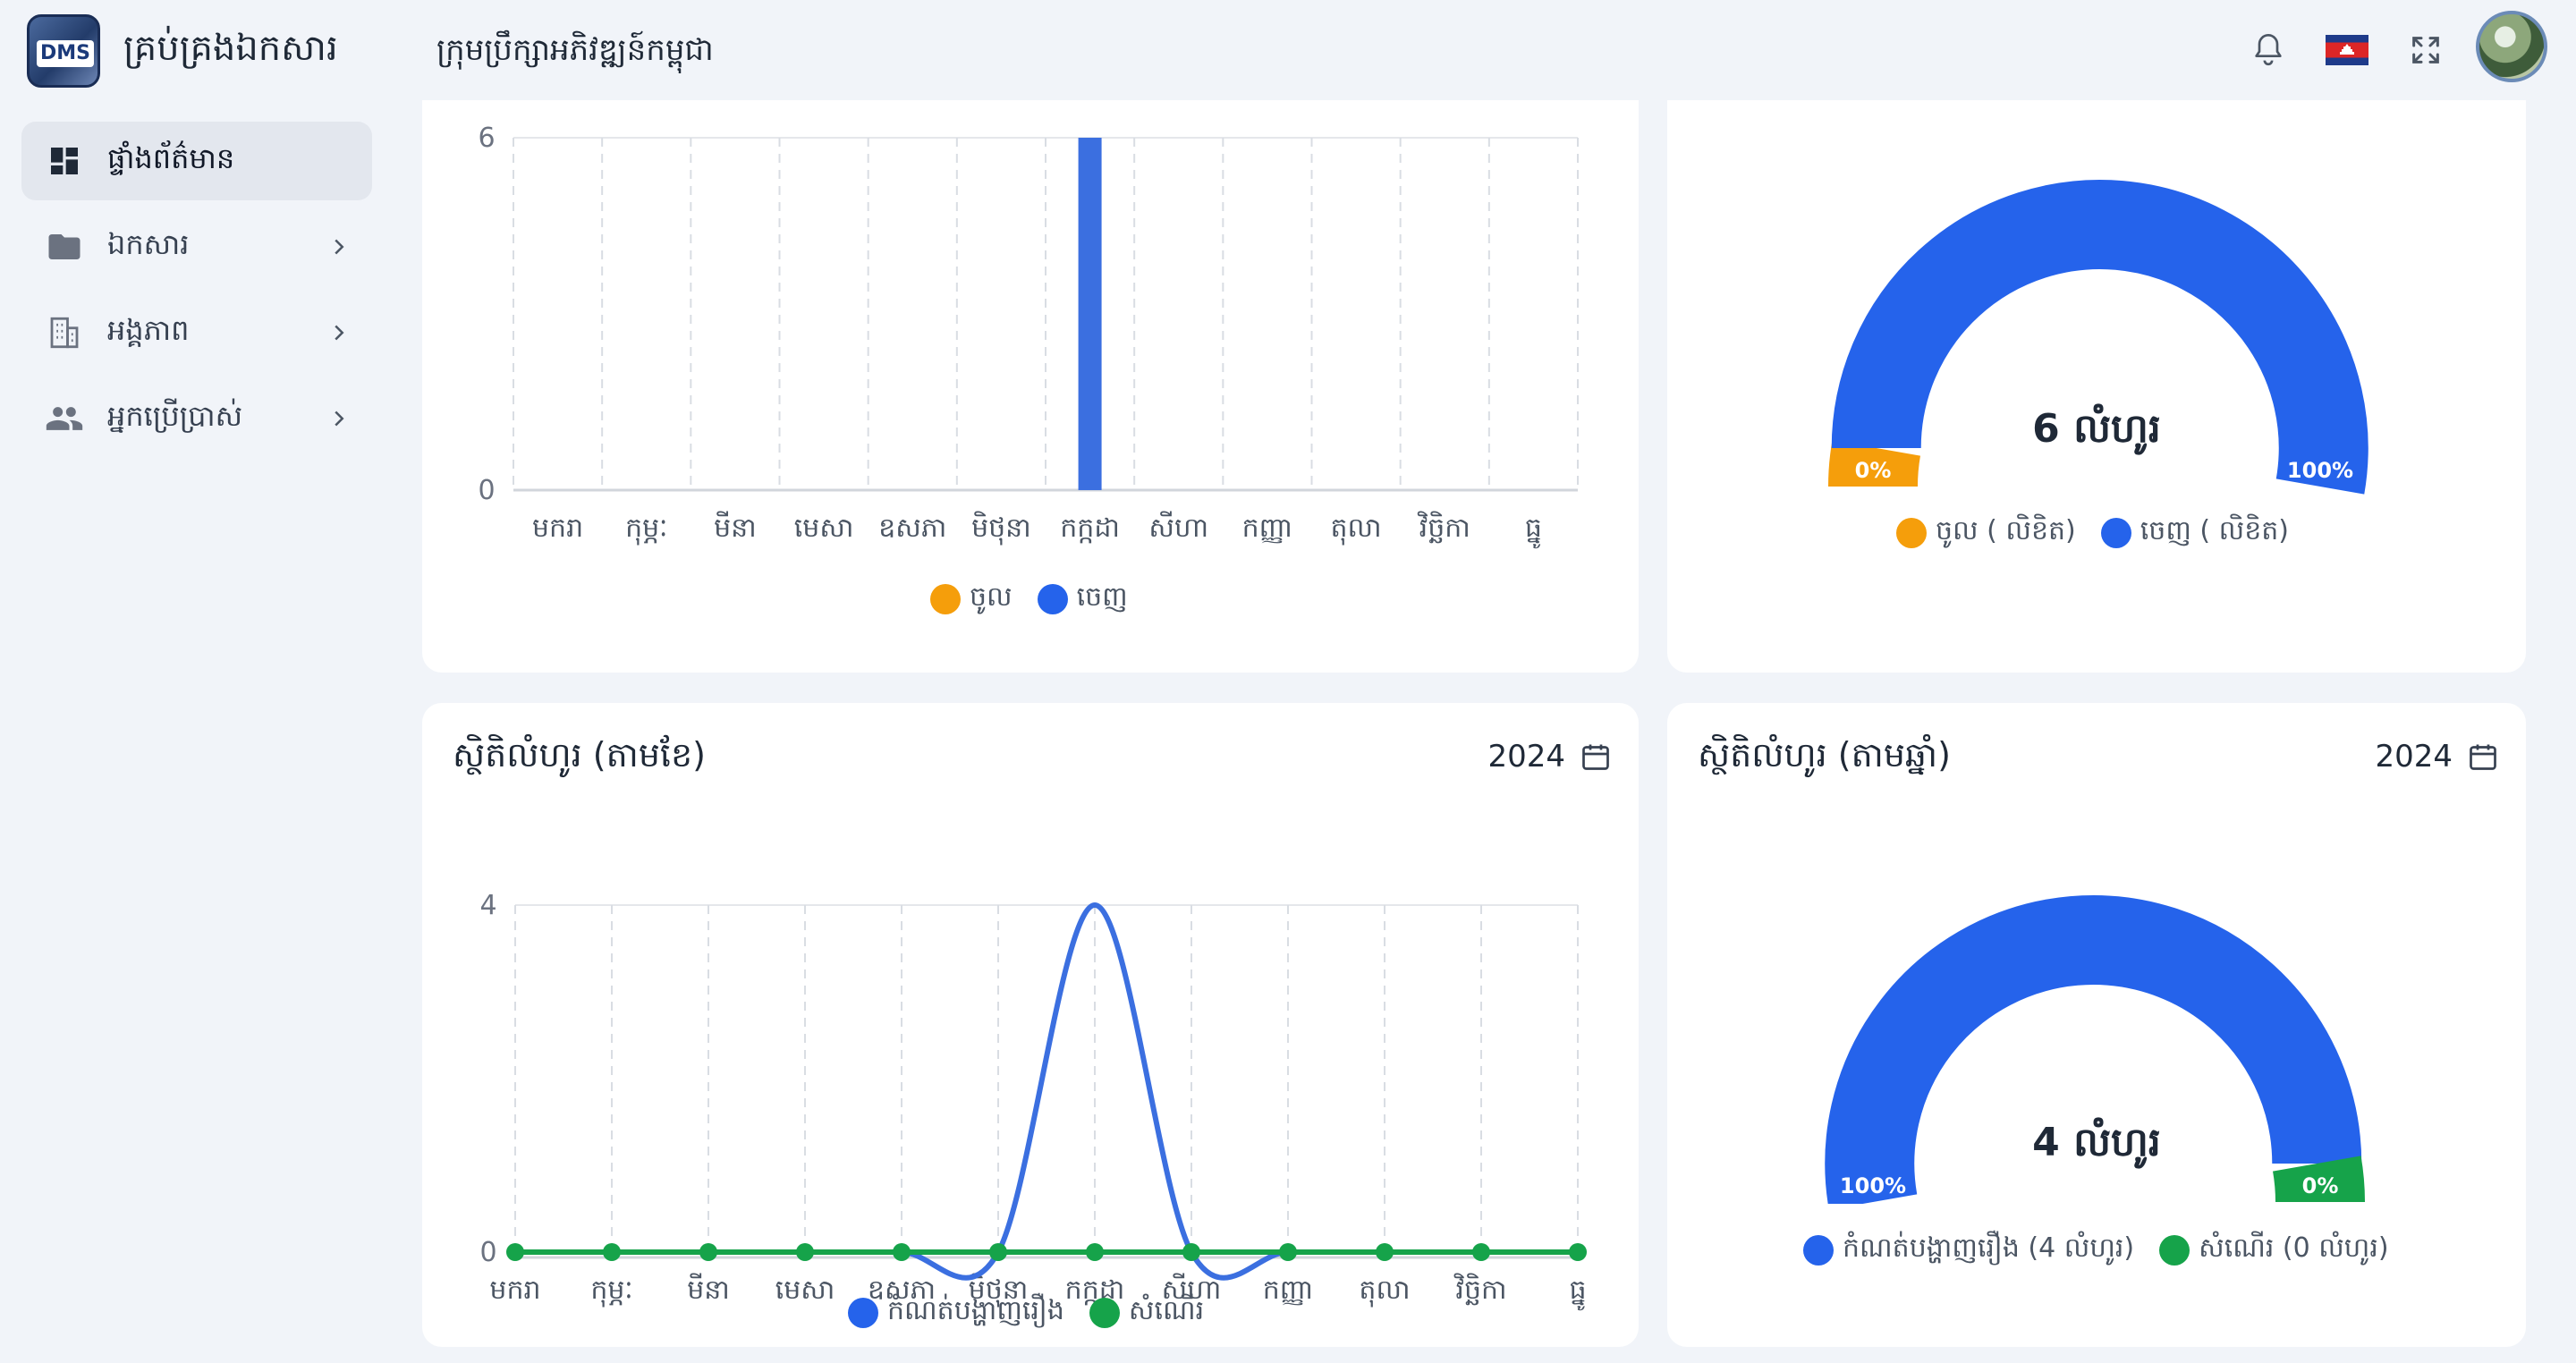  I want to click on legend-label: ចេញ, so click(1102, 597).